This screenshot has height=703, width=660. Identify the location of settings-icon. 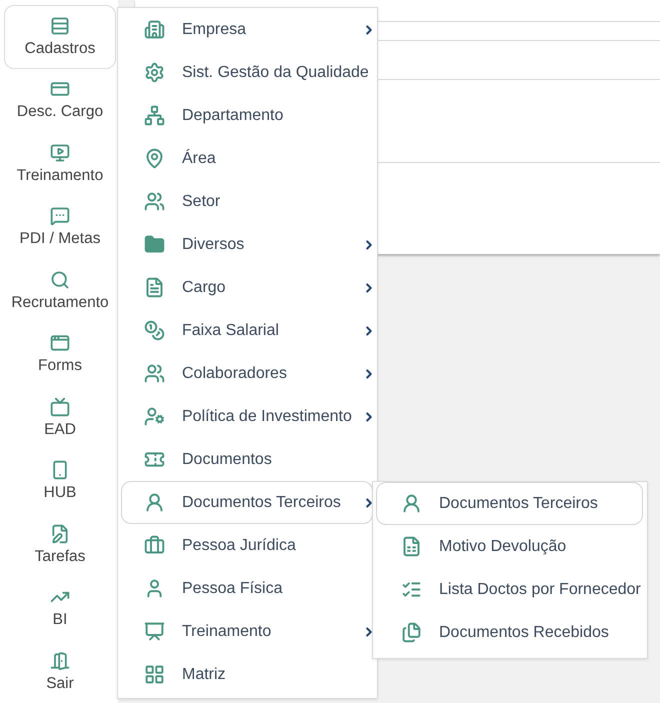
(154, 72).